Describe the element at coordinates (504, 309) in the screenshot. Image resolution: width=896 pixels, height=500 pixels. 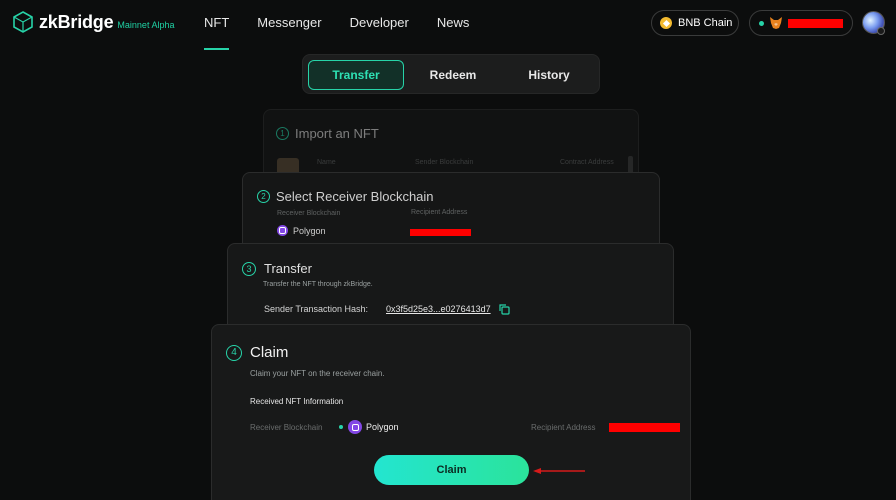
I see `copy-icon` at that location.